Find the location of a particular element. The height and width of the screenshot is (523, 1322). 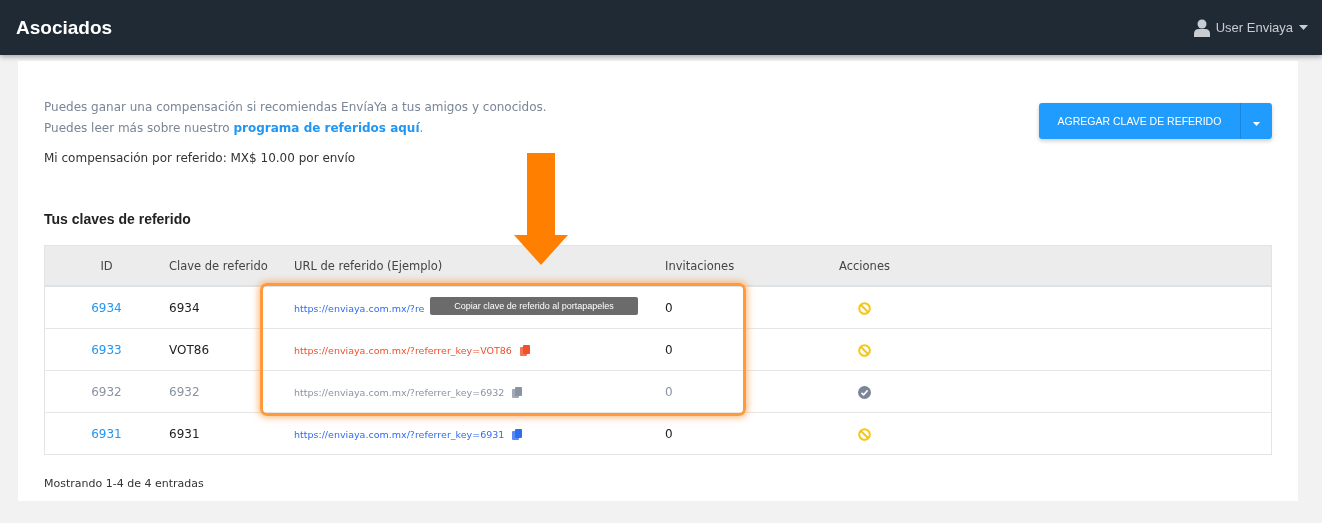

section-title: Tus claves de referido is located at coordinates (118, 219).